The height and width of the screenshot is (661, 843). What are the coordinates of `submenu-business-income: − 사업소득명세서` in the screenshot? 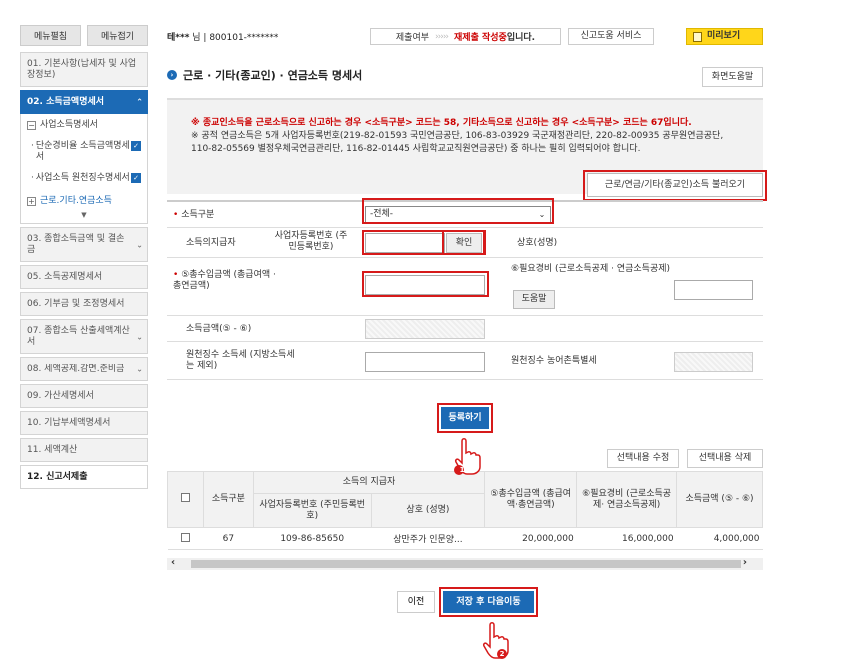 It's located at (84, 125).